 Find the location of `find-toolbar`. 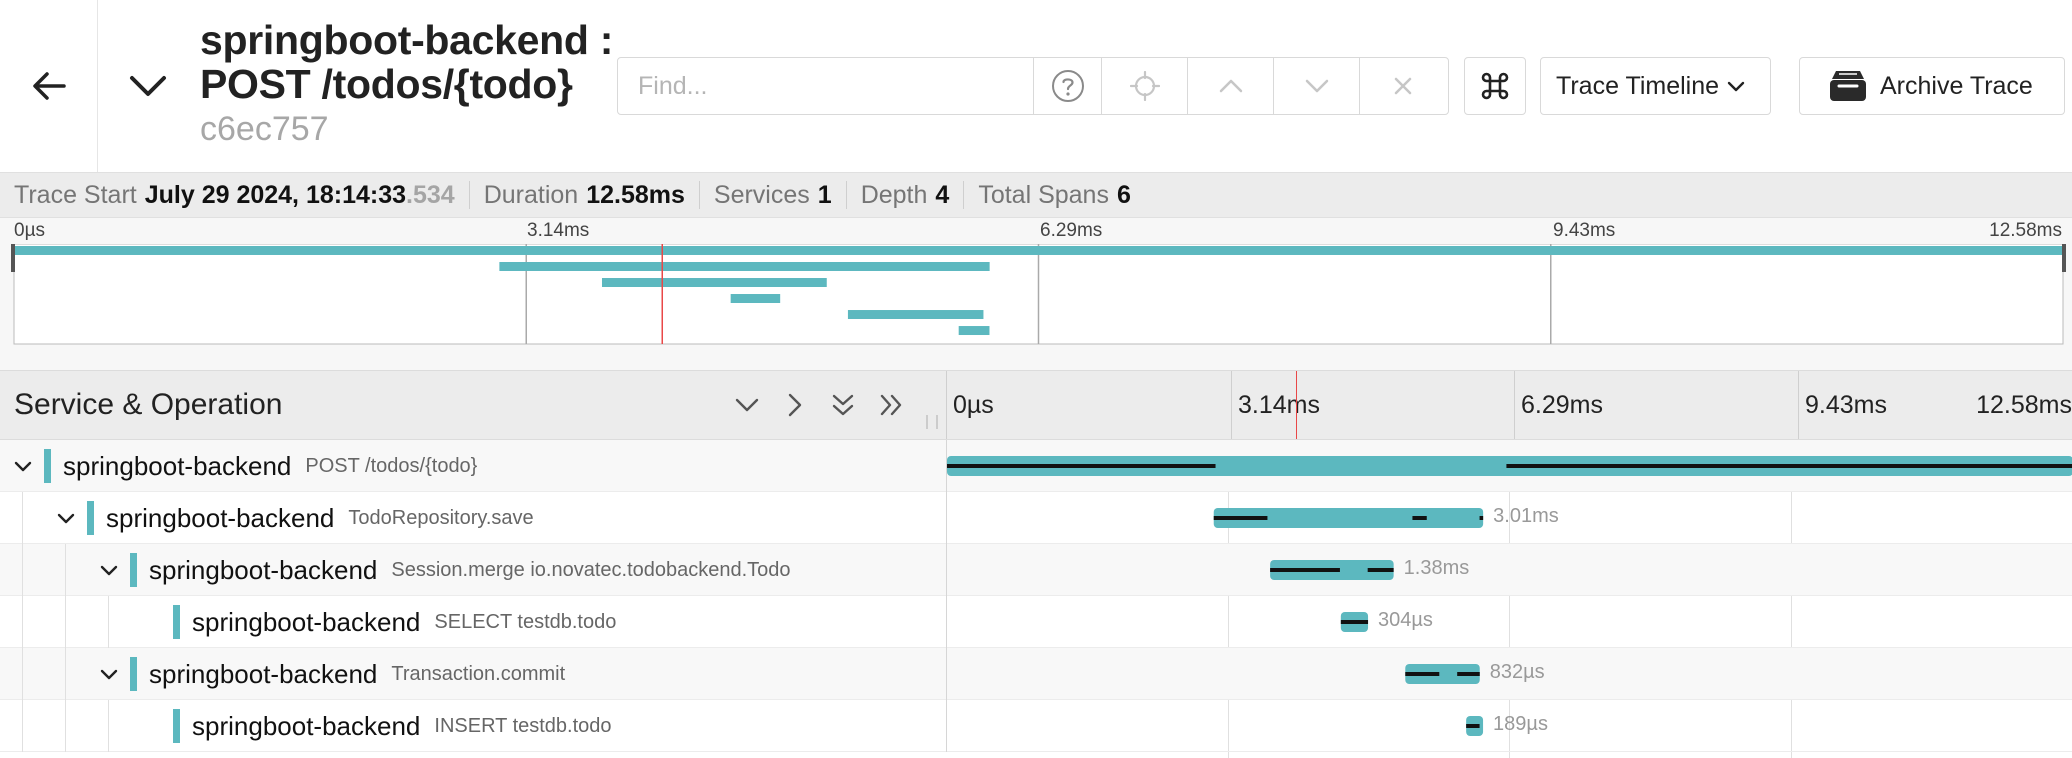

find-toolbar is located at coordinates (1033, 86).